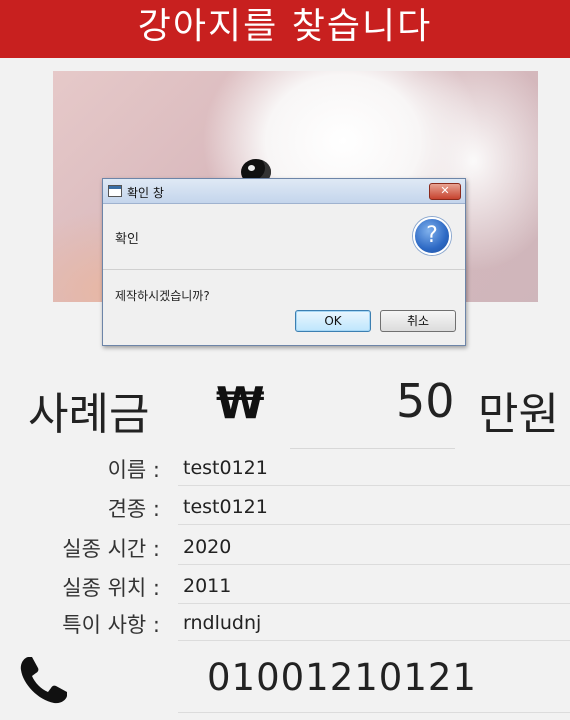  Describe the element at coordinates (285, 467) in the screenshot. I see `field-row-name: 이름 : test0121` at that location.